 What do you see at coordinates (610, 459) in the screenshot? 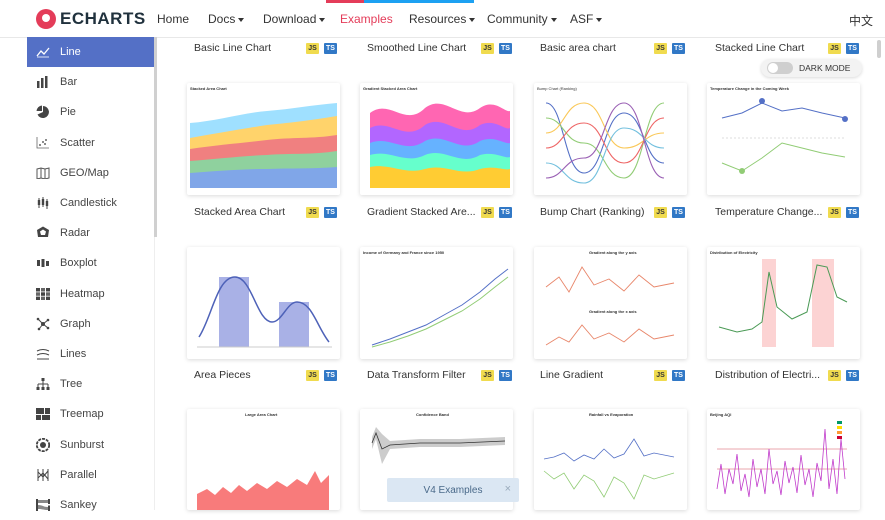
I see `example-thumbnail-rainfall-evaporation: Rainfall vs Evaporation` at bounding box center [610, 459].